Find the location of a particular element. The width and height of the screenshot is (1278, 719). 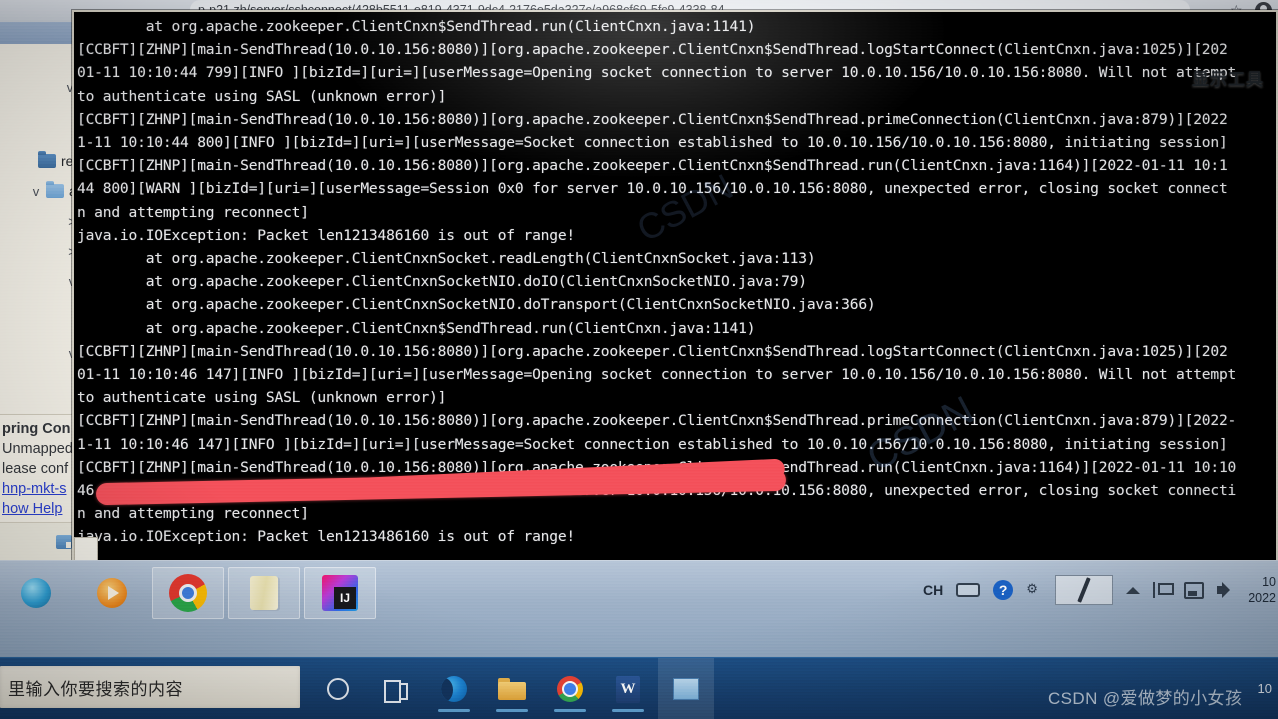

inner-clock-date: 2022 is located at coordinates (1262, 598).